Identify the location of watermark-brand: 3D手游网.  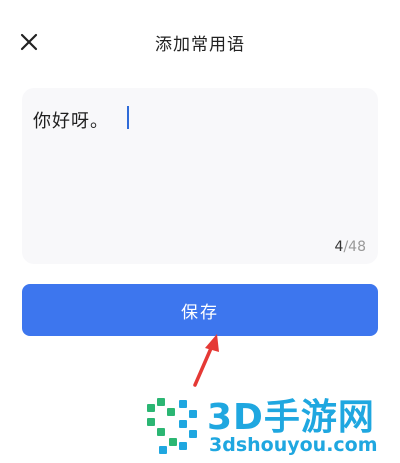
(291, 417).